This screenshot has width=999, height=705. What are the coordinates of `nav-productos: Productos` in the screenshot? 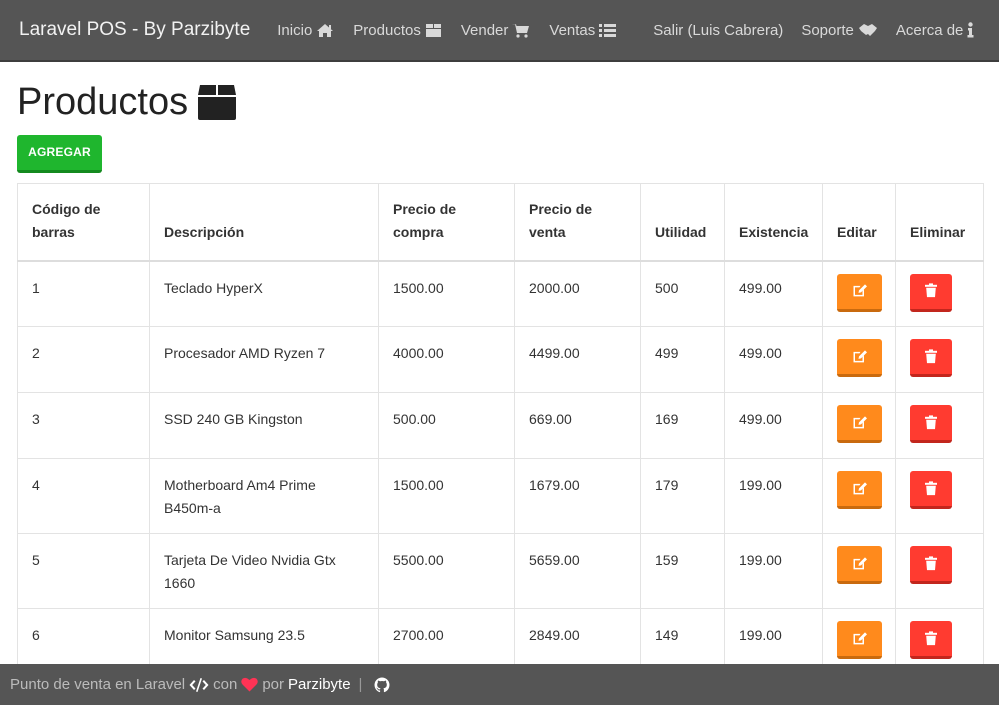 It's located at (397, 30).